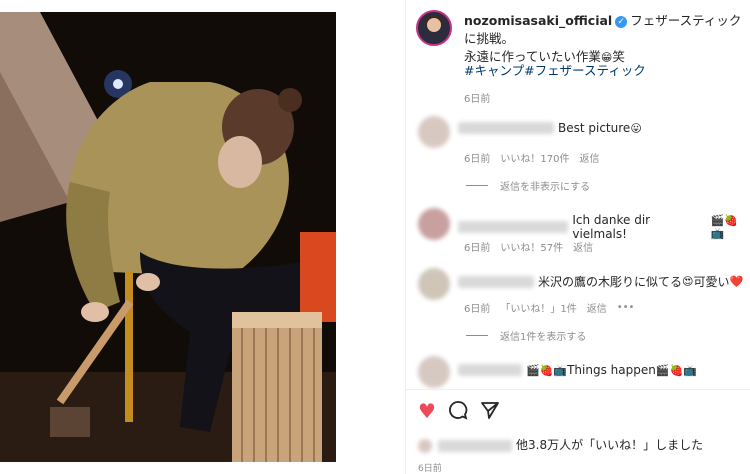 The image size is (750, 474). I want to click on actions-divider, so click(578, 389).